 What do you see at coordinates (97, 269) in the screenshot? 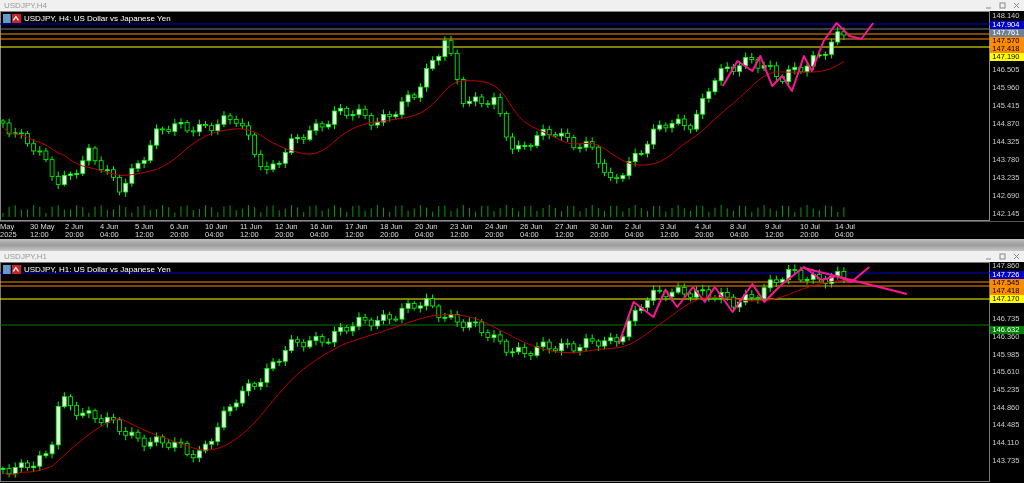
I see `chart-title: USDJPY, H1: US Dollar vs Japanese Yen` at bounding box center [97, 269].